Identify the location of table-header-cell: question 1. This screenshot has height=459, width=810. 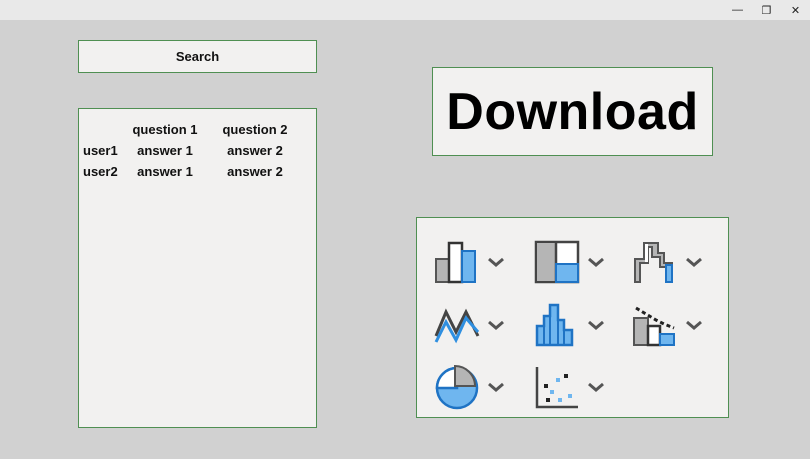
(165, 129).